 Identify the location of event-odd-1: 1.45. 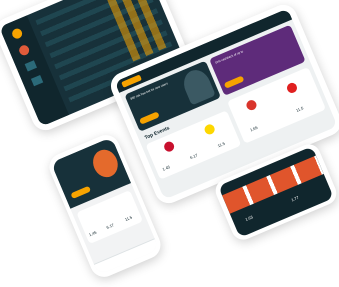
(166, 168).